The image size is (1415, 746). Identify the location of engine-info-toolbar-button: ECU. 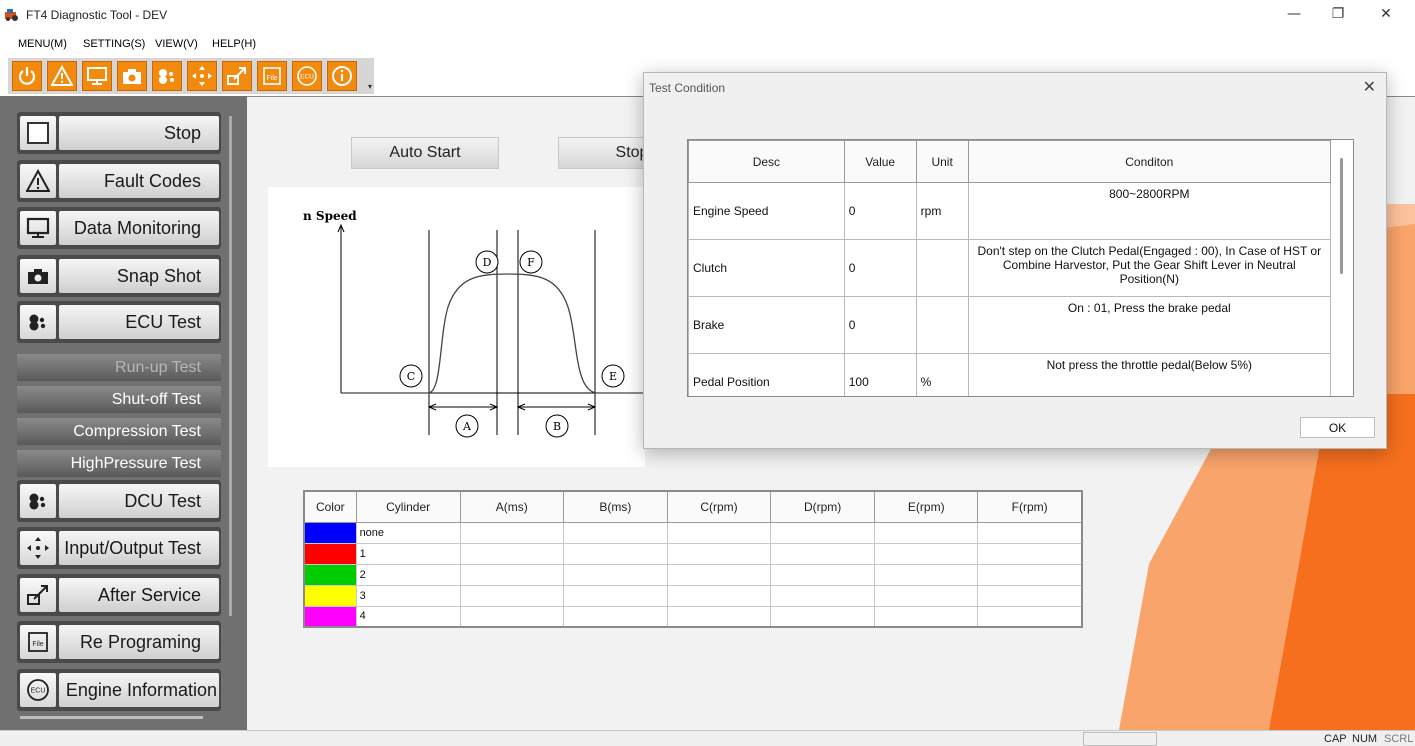
(307, 76).